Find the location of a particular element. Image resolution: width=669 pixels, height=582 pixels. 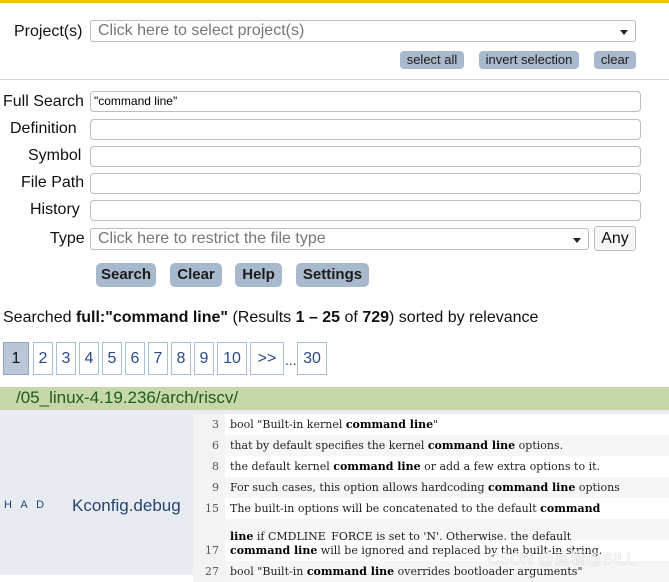

type-label: Type is located at coordinates (67, 238).